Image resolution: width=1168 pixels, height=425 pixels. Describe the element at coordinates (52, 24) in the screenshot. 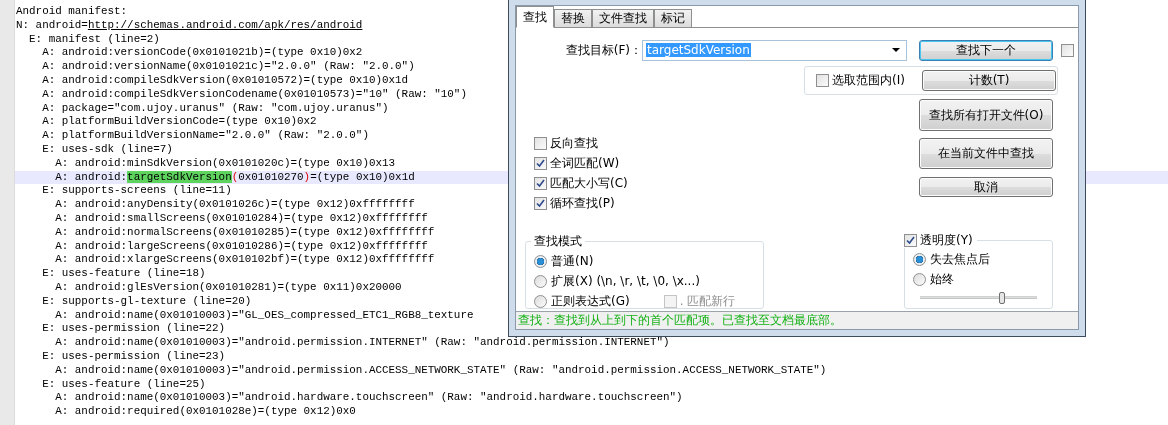

I see `code-text: N: android=` at that location.